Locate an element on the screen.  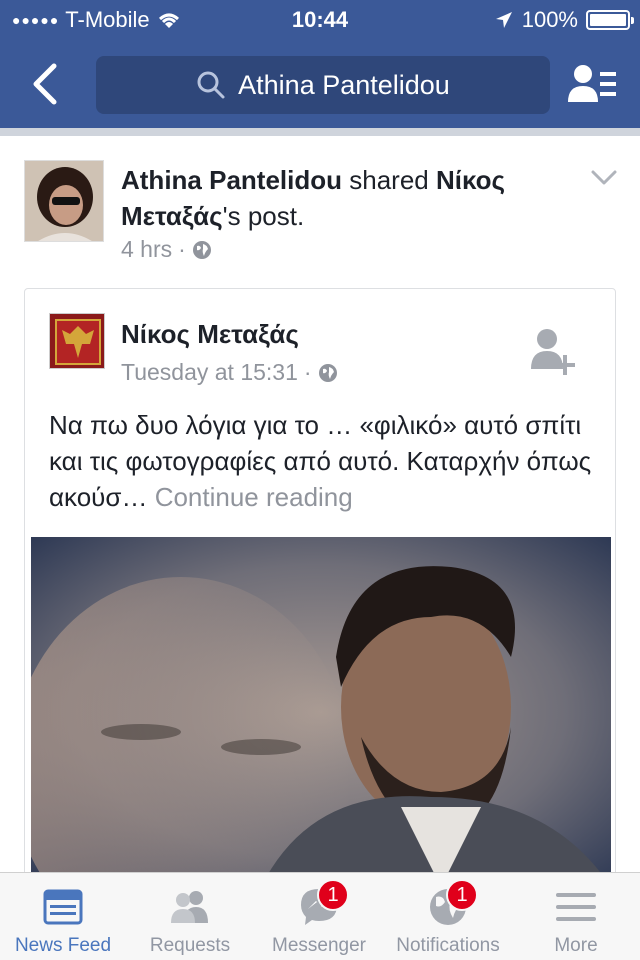
messenger-icon: 1 is located at coordinates (323, 904).